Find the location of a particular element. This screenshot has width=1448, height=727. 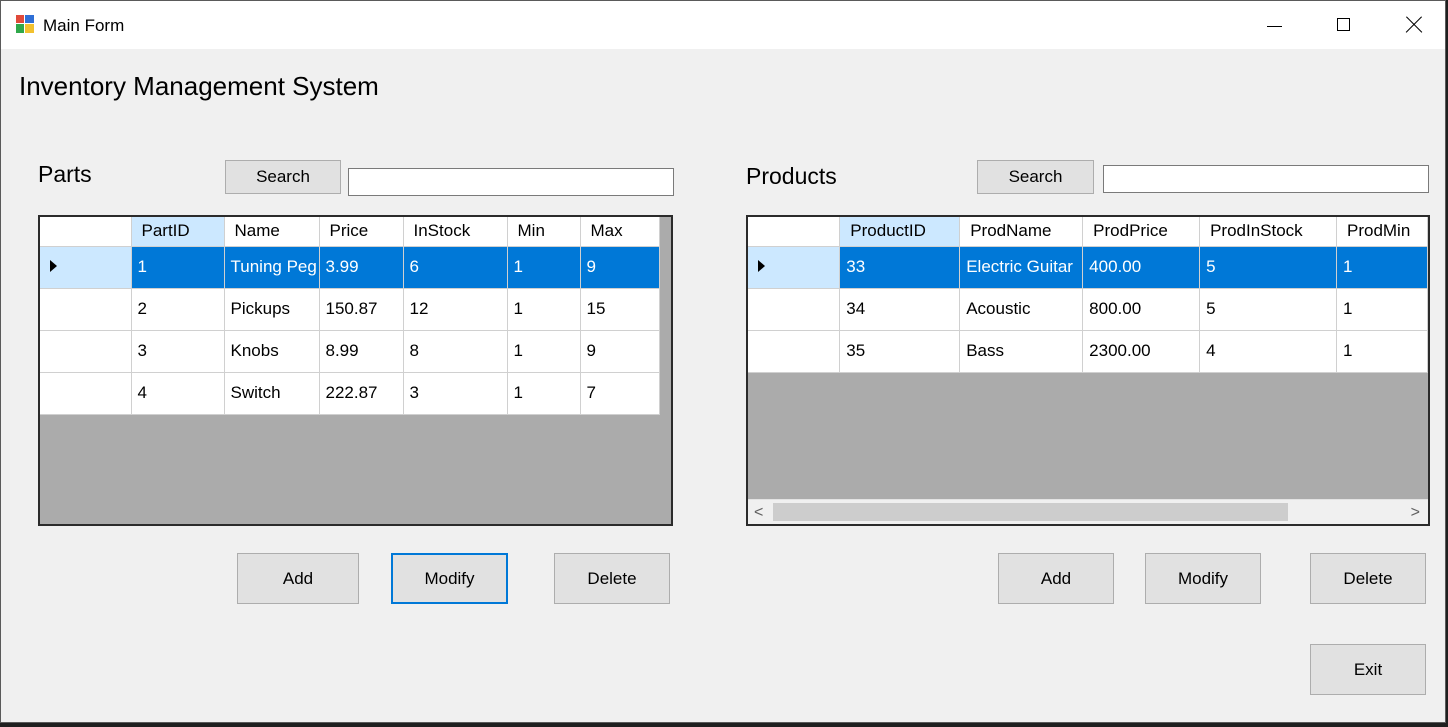

products-col-header: ProductID is located at coordinates (900, 232).